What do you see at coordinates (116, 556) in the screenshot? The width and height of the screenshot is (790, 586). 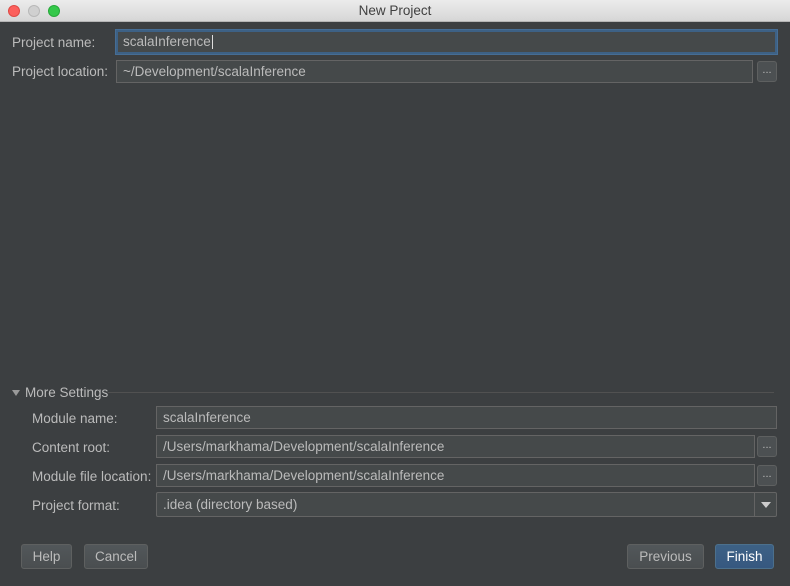 I see `cancel-button: Cancel` at bounding box center [116, 556].